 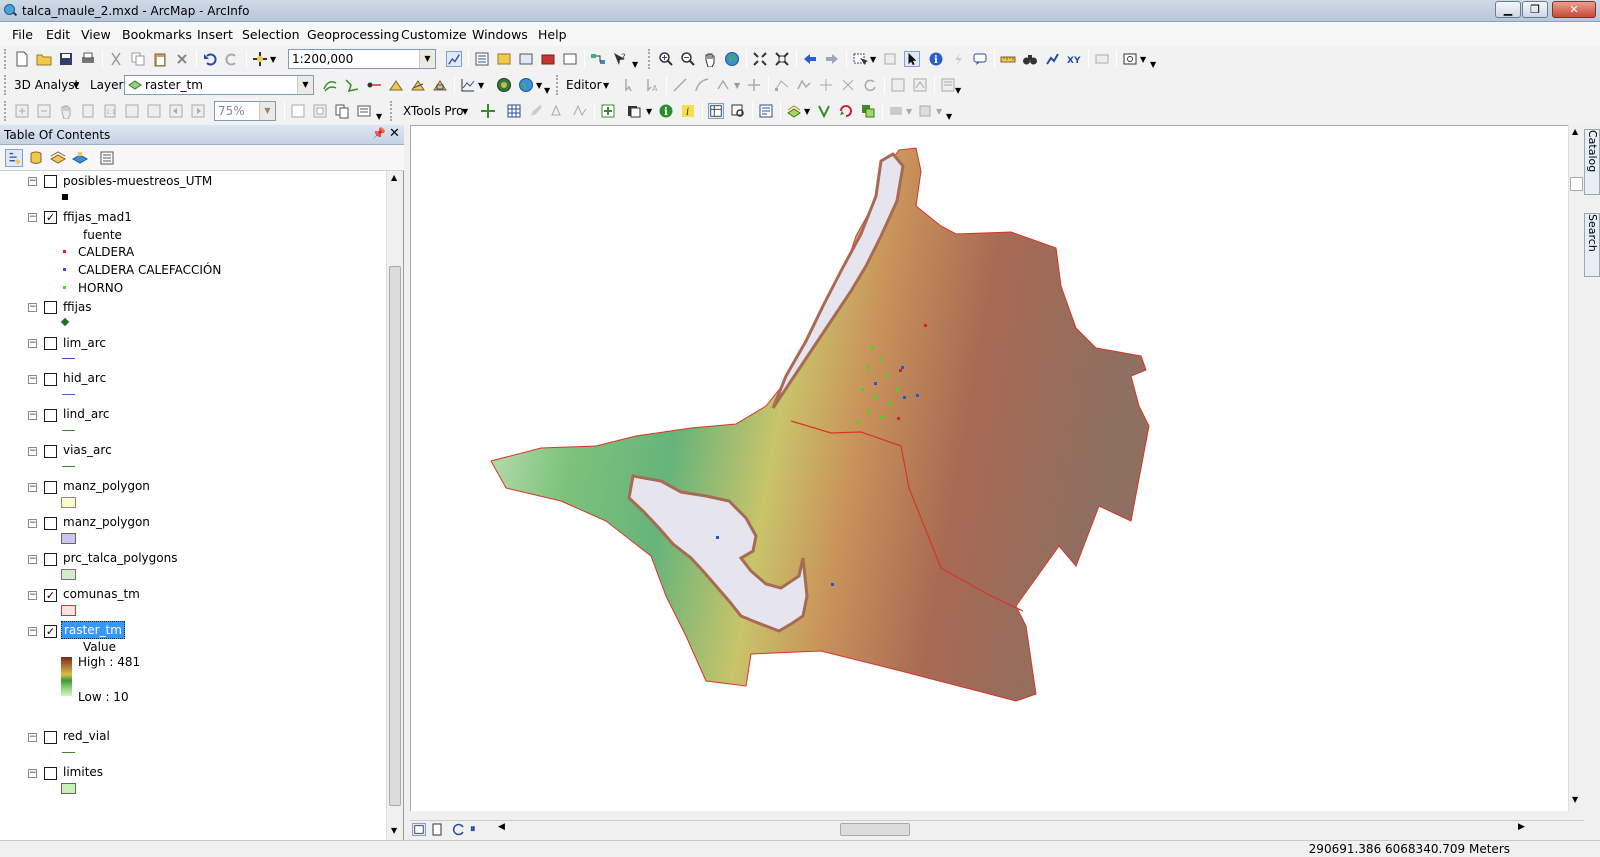 I want to click on xtools-split-icon, so click(x=580, y=111).